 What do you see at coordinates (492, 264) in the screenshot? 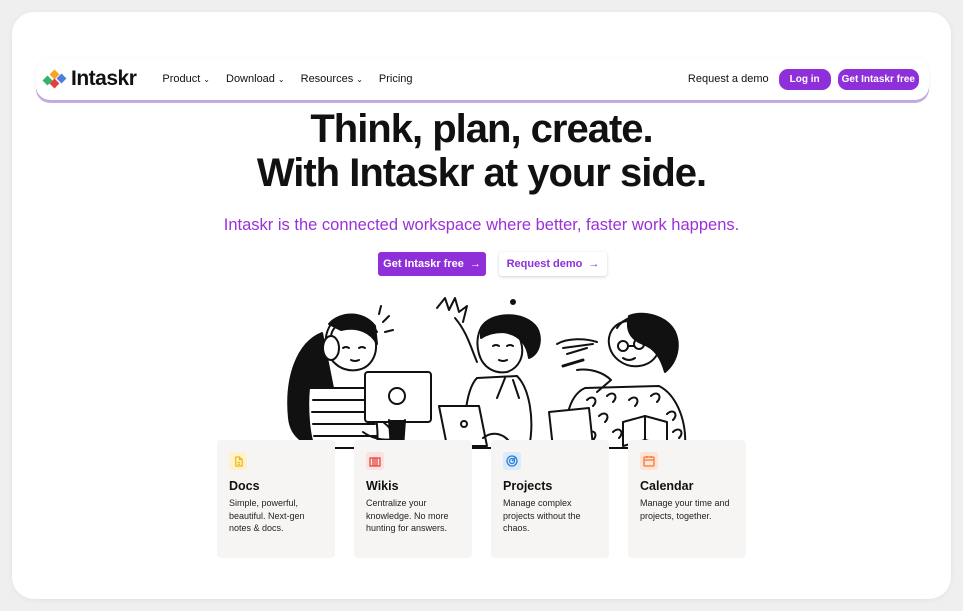
I see `cta-row: Get Intaskr free → Request demo →` at bounding box center [492, 264].